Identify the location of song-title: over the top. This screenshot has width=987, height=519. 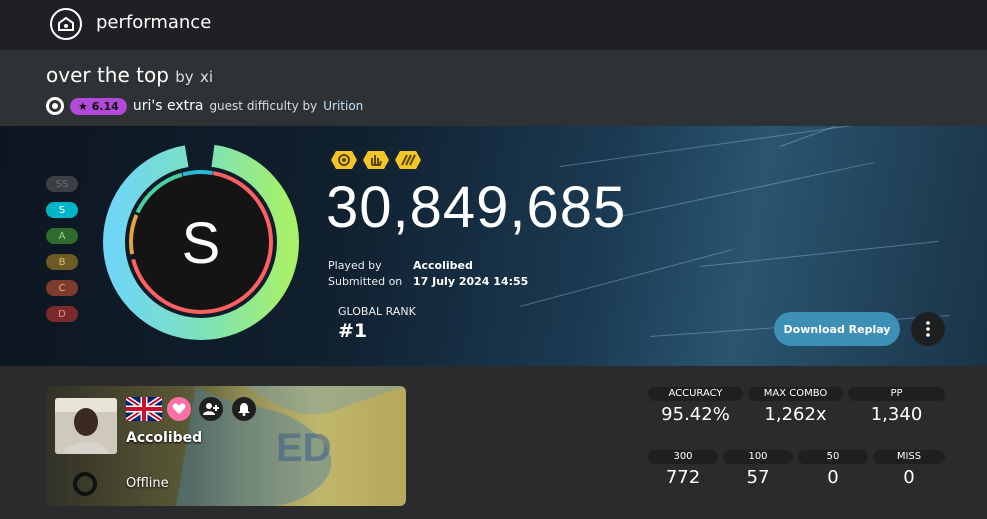
(107, 75).